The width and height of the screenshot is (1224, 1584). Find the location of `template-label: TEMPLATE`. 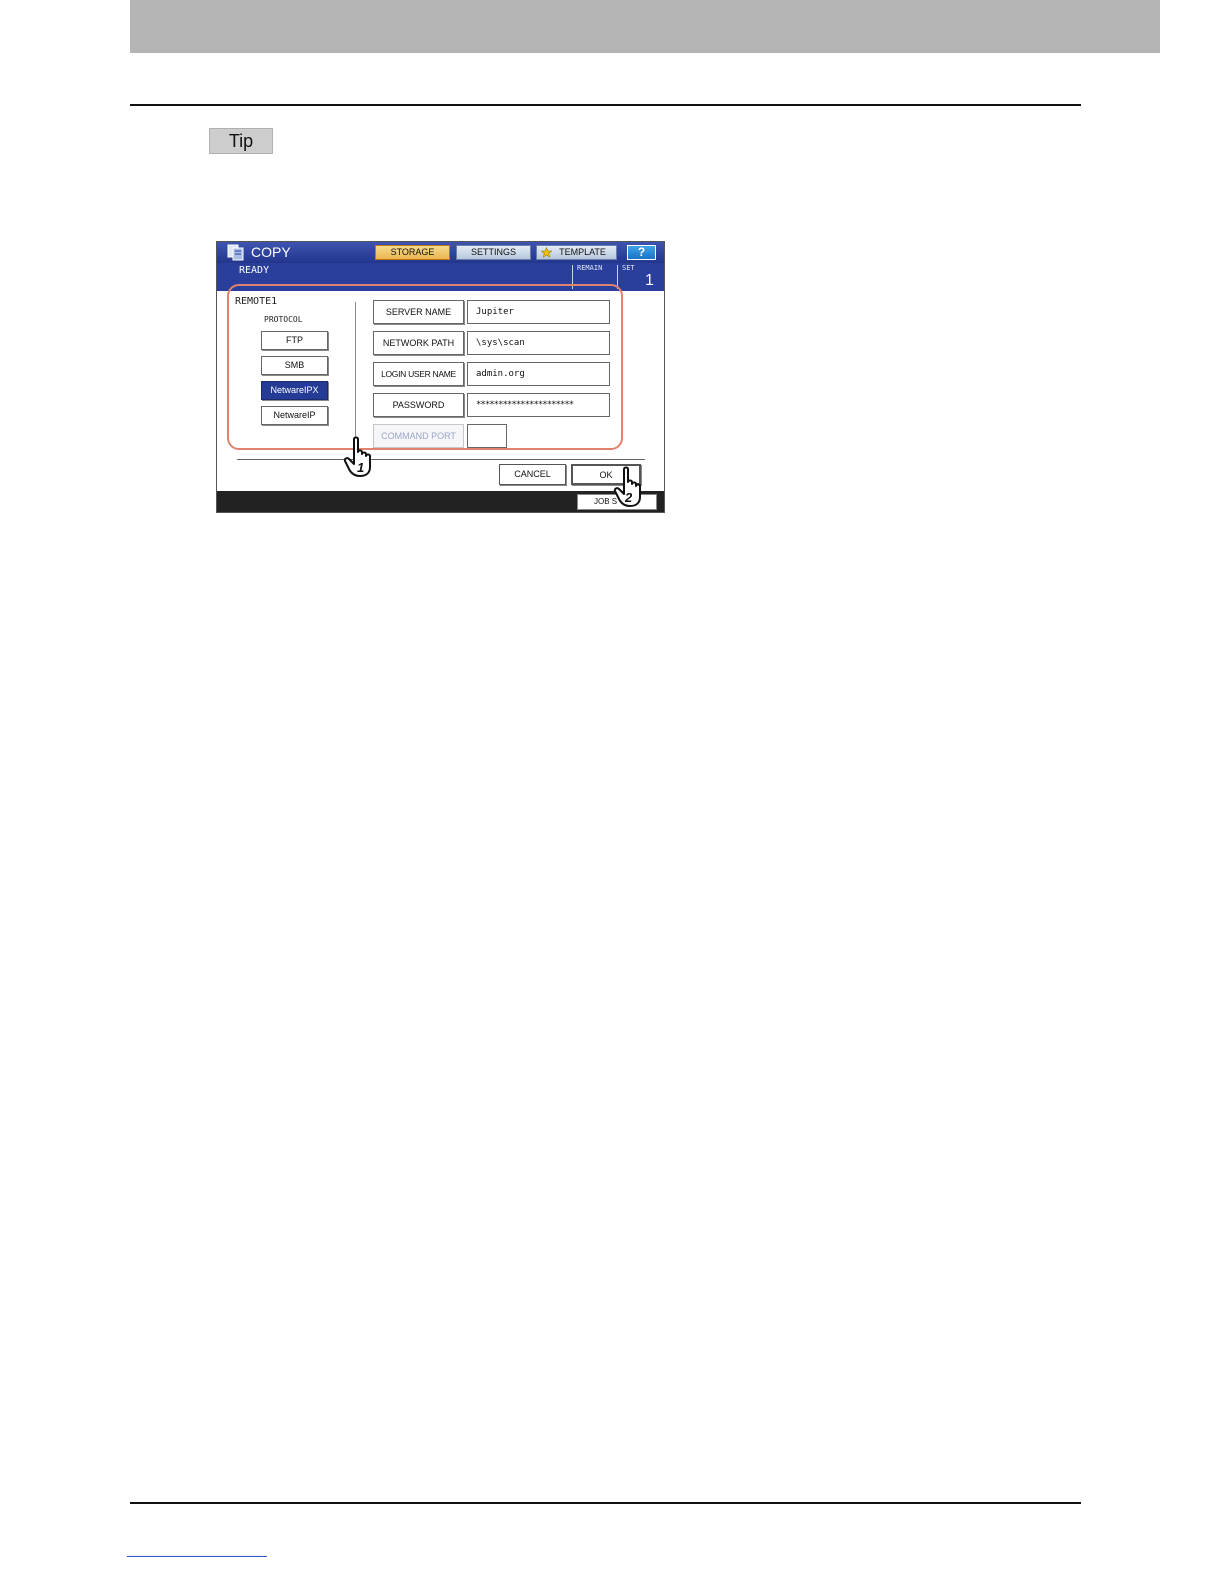

template-label: TEMPLATE is located at coordinates (582, 252).